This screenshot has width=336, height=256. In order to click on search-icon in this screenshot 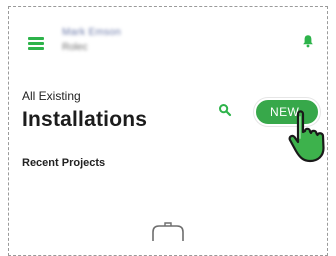, I will do `click(225, 110)`.